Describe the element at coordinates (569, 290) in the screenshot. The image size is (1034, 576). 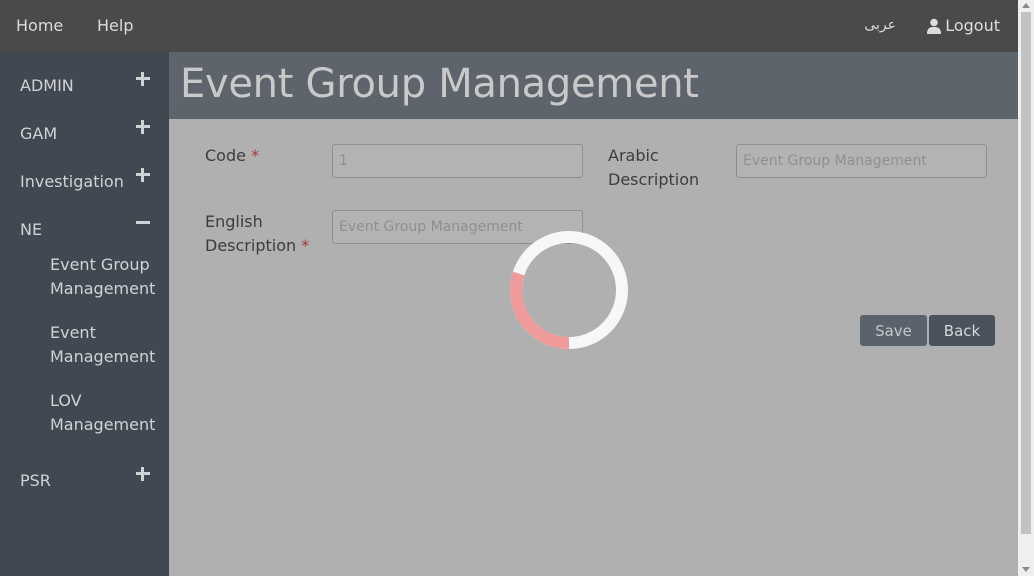
I see `loading-spinner-icon` at that location.